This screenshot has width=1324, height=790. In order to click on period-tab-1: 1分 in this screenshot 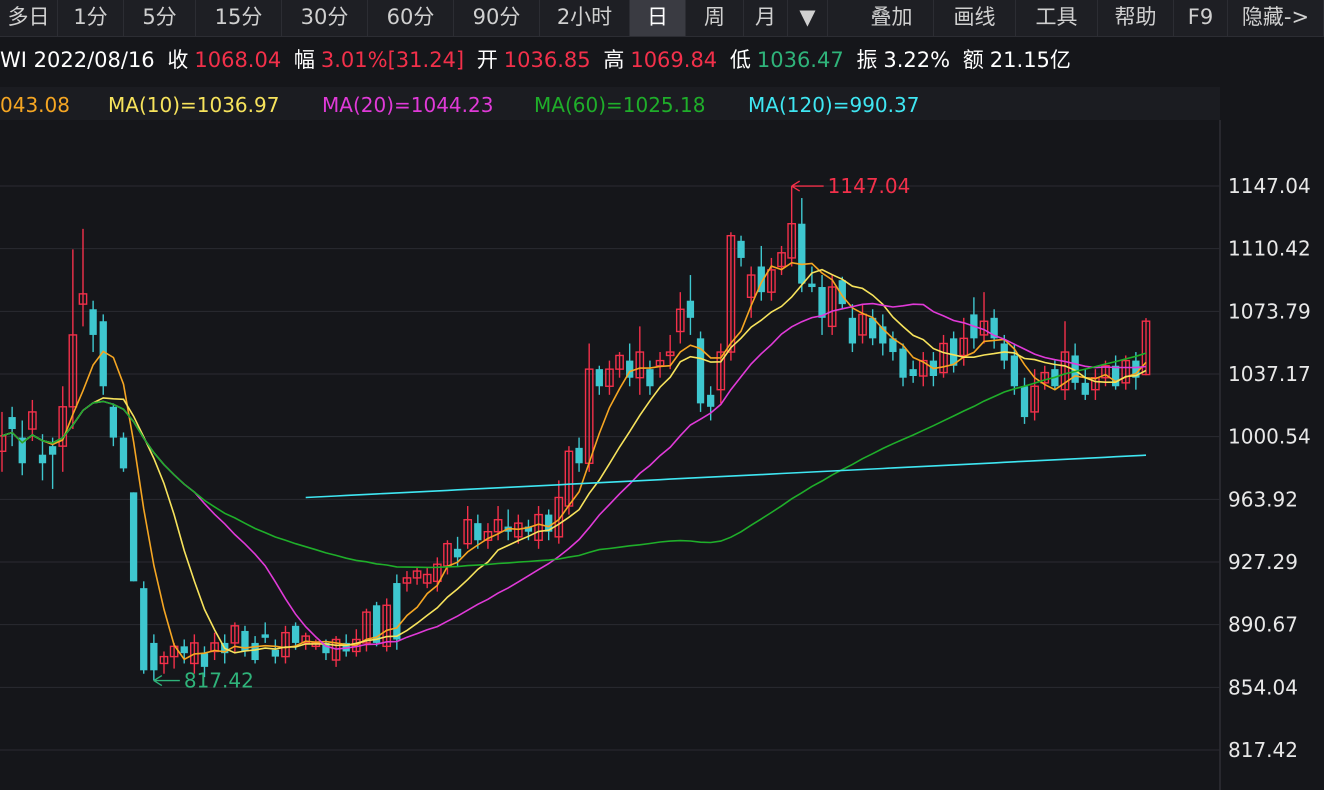, I will do `click(91, 18)`.